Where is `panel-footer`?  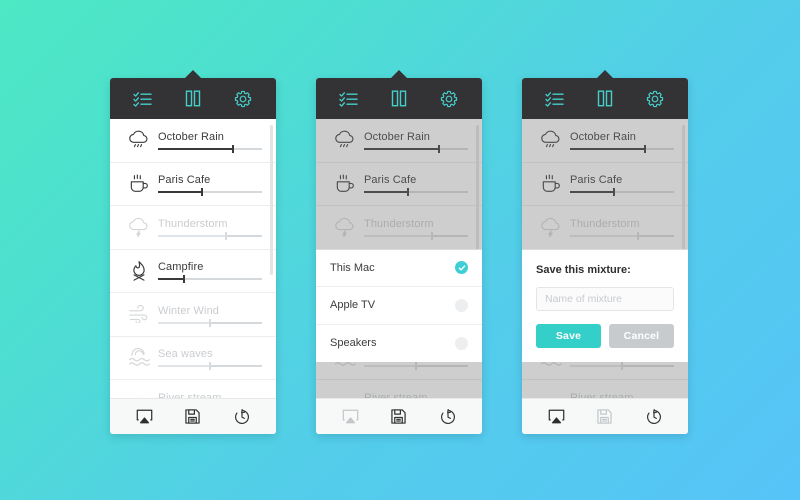
panel-footer is located at coordinates (399, 416).